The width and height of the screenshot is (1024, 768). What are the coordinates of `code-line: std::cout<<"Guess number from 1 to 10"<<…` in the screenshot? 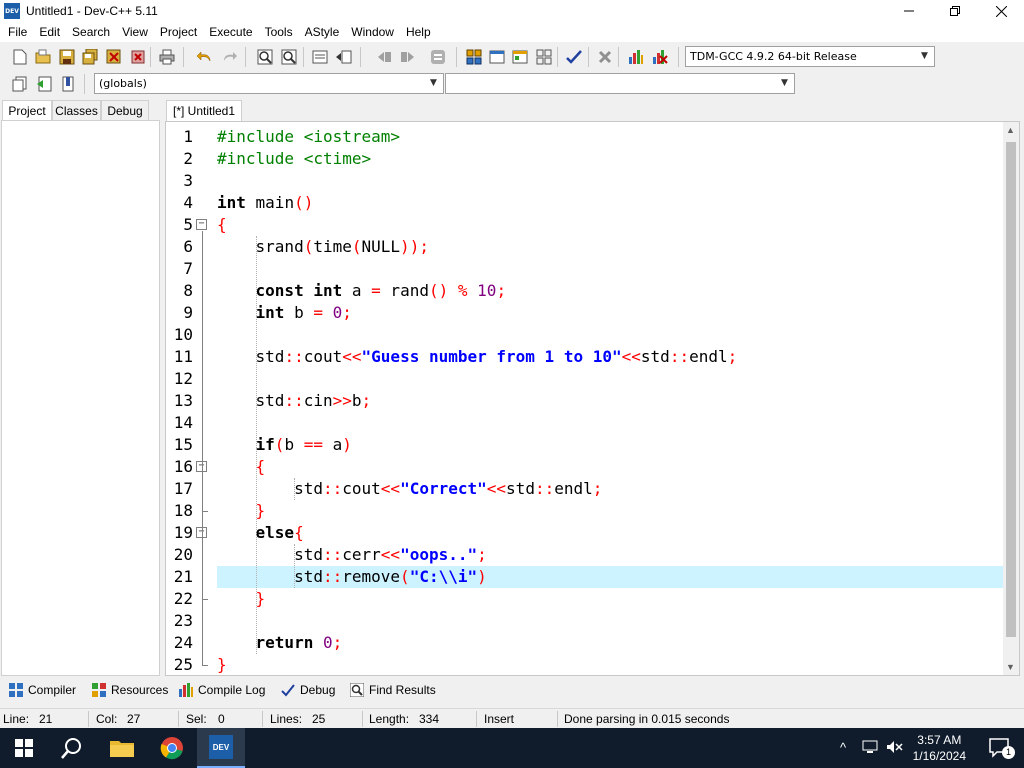 It's located at (610, 357).